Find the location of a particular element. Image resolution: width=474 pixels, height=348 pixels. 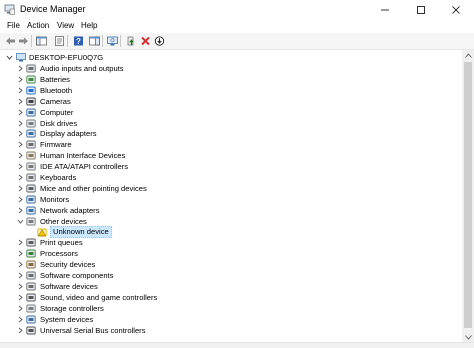

category-label: Sound, video and game controllers is located at coordinates (99, 297).